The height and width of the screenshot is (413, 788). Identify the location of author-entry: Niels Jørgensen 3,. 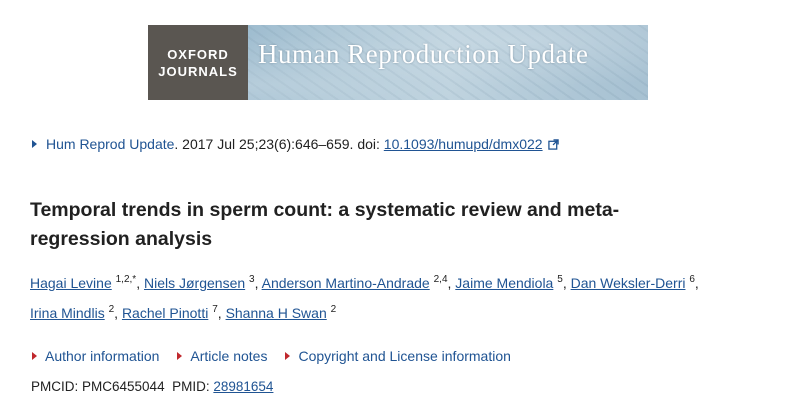
(202, 283).